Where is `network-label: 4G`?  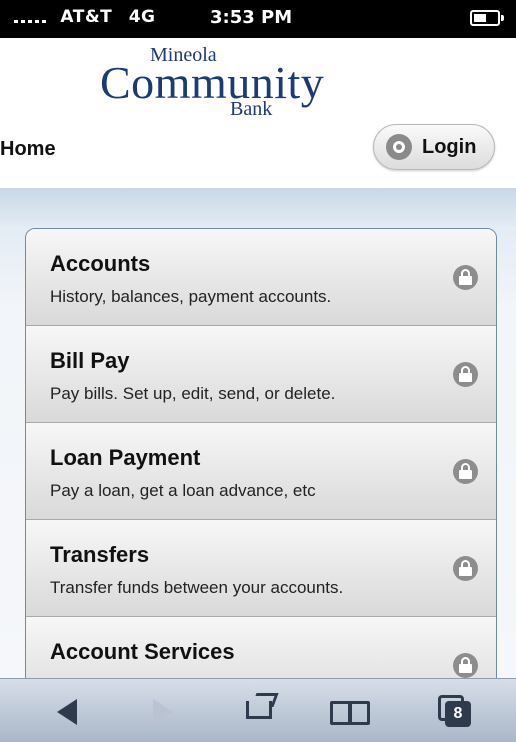 network-label: 4G is located at coordinates (142, 17).